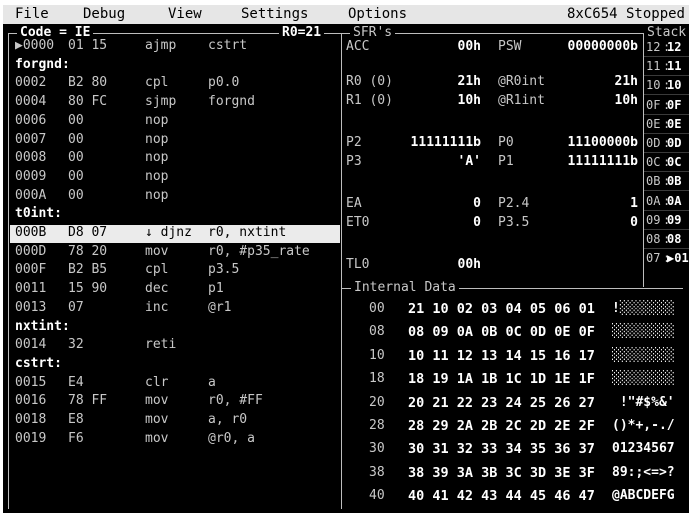 This screenshot has width=693, height=518. Describe the element at coordinates (643, 308) in the screenshot. I see `idata-ascii: !░░░░░░░` at that location.